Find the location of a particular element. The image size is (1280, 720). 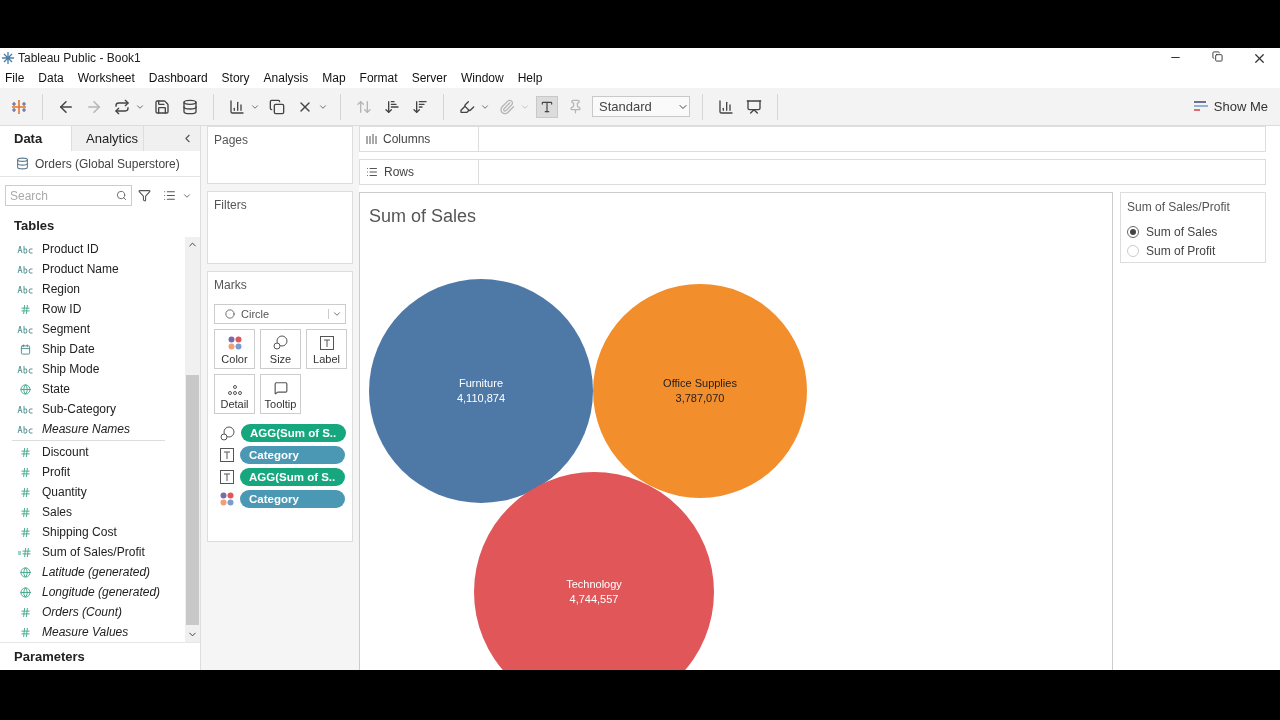

menu-item: Format is located at coordinates (378, 78).